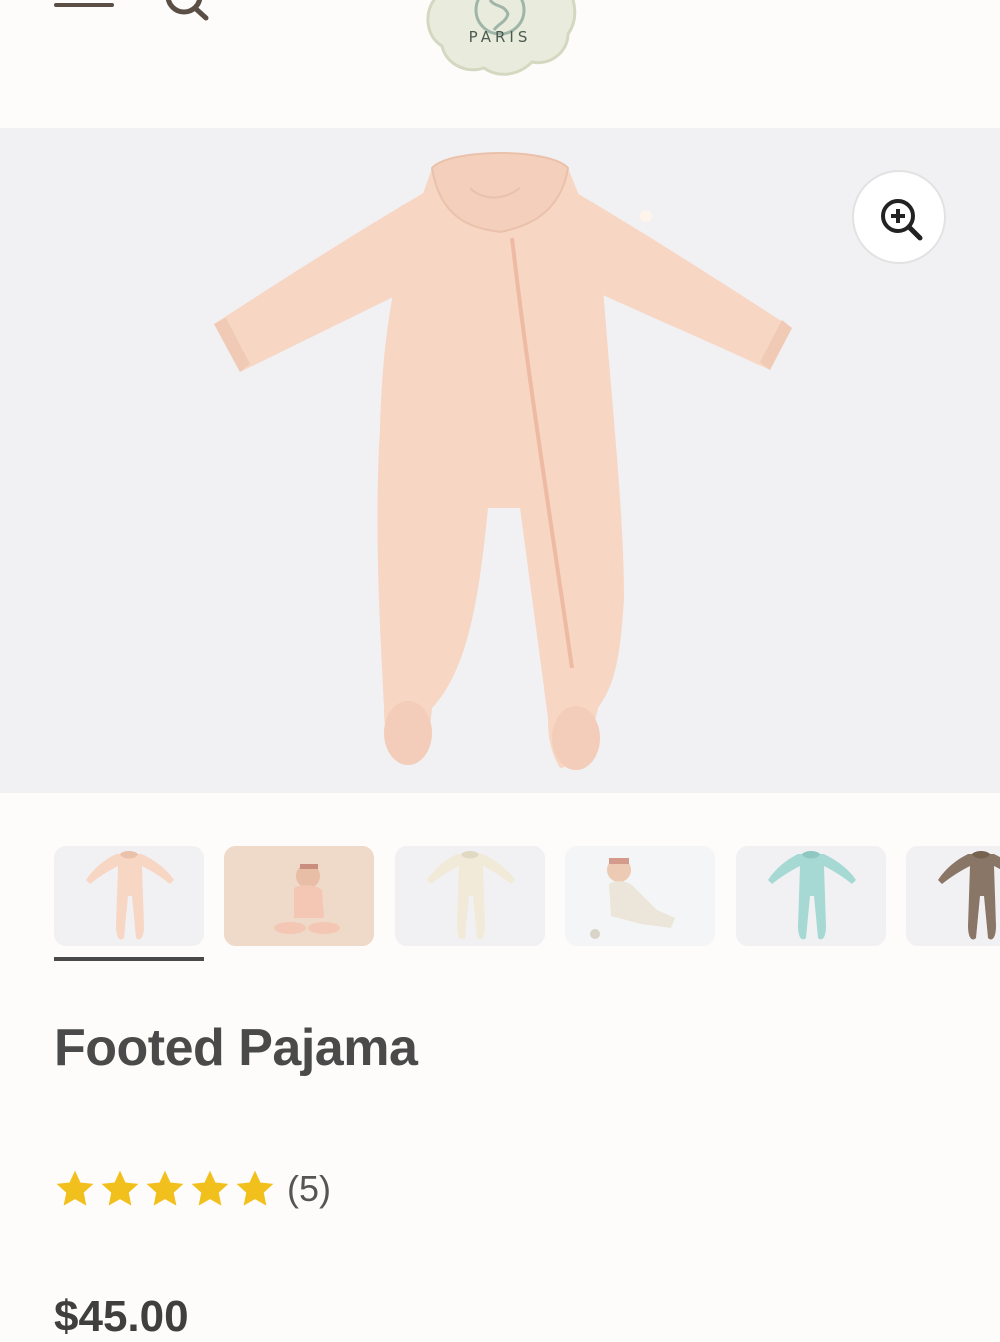  I want to click on brand-logo: PARIS, so click(500, 39).